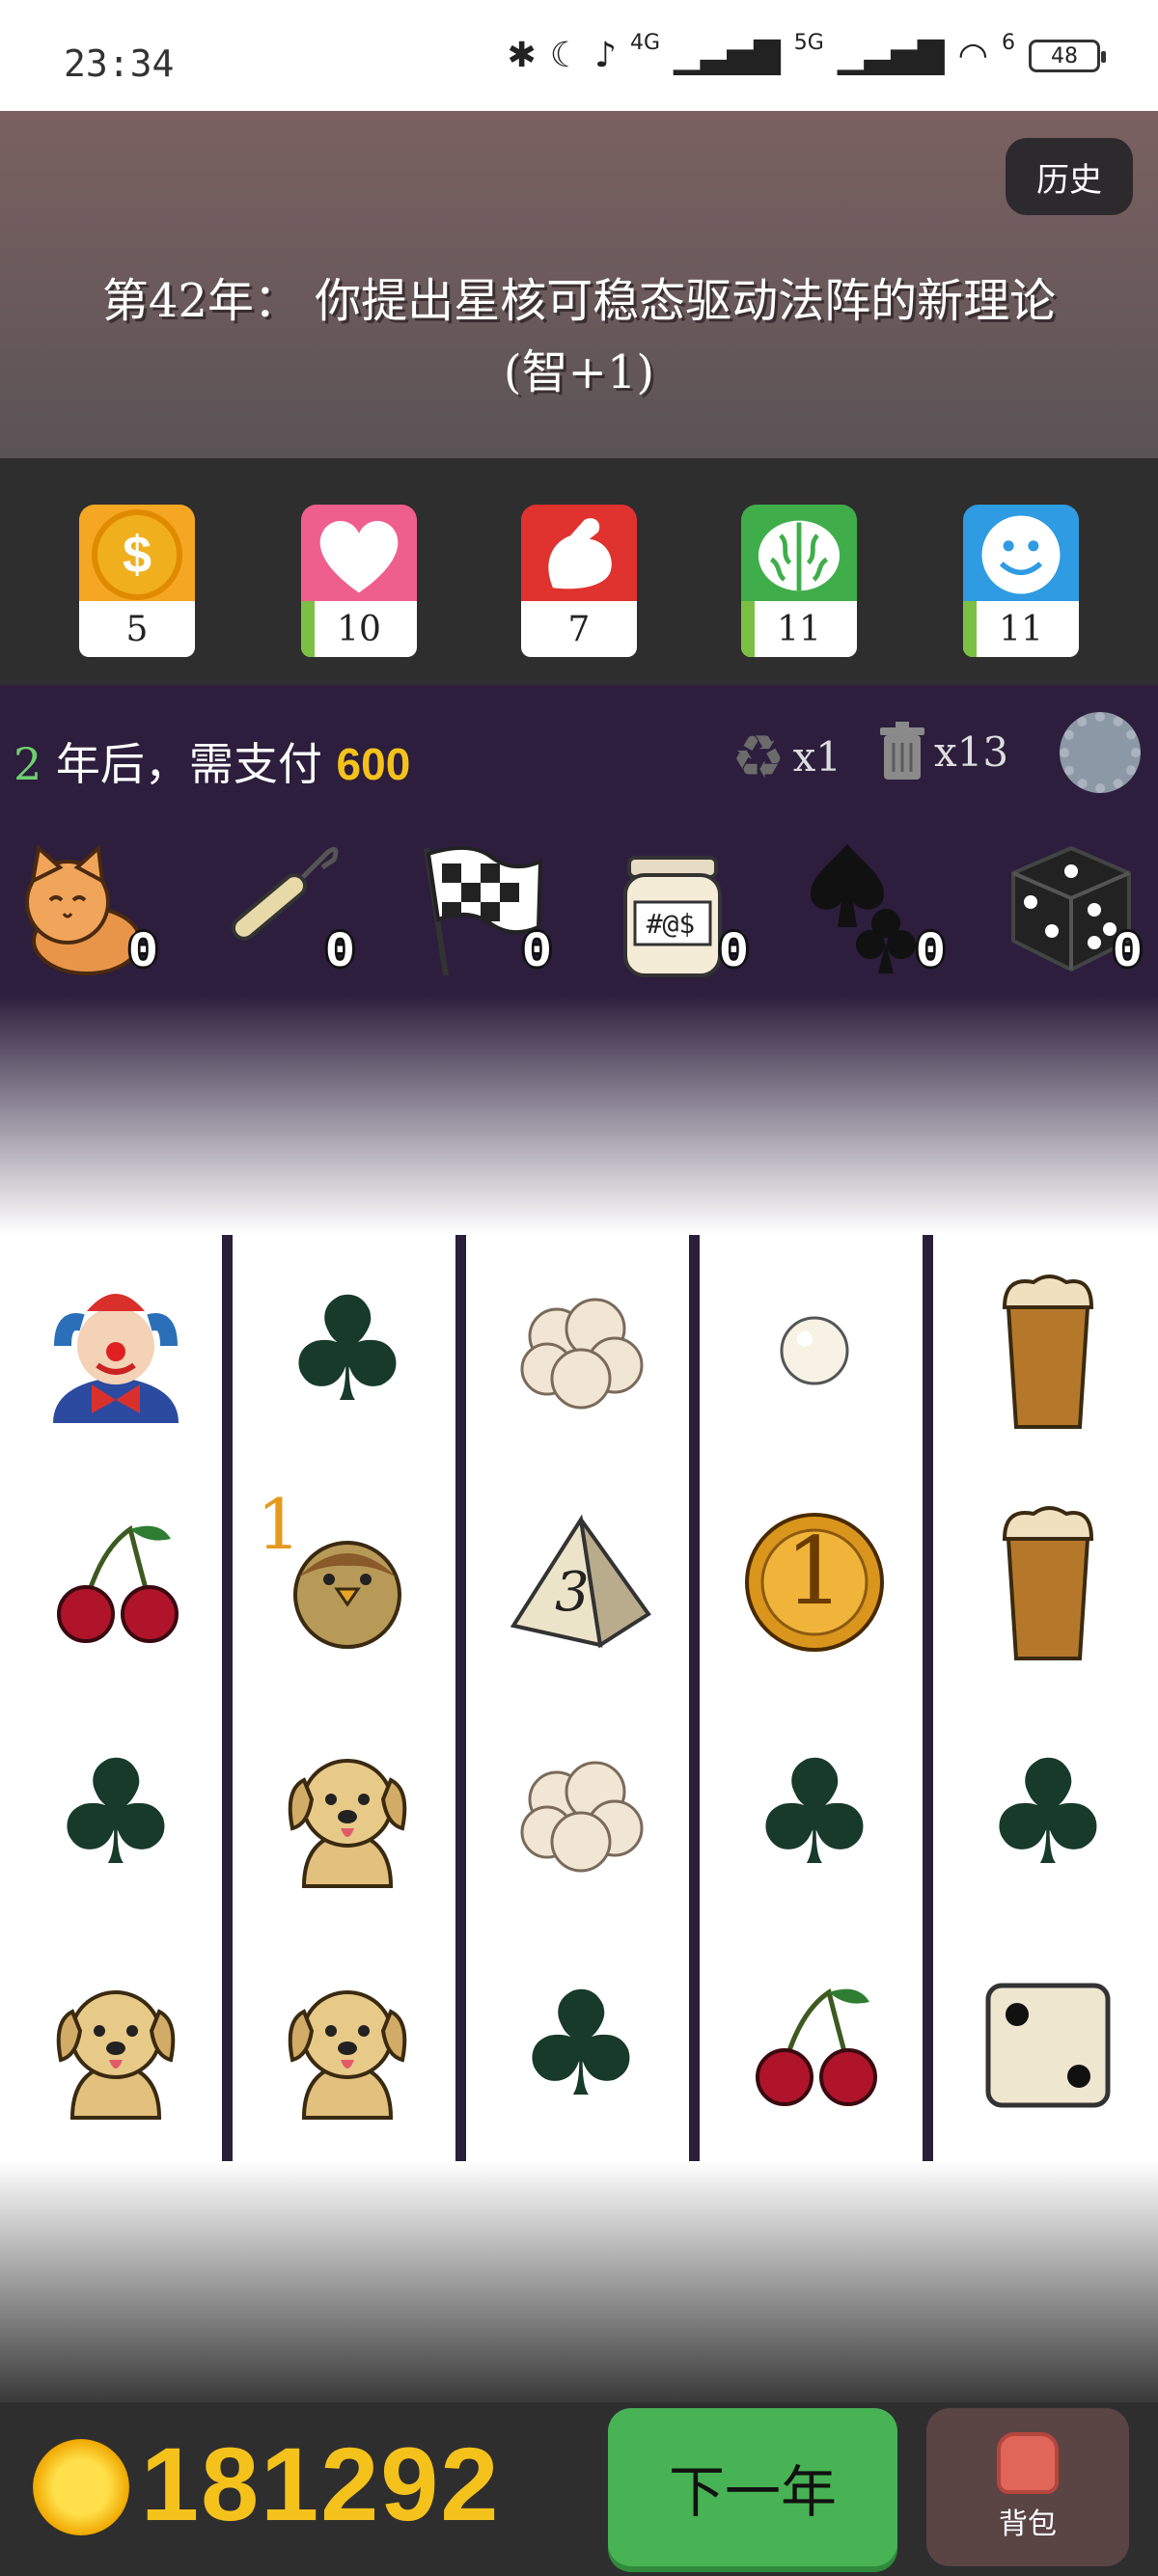 The image size is (1158, 2576). Describe the element at coordinates (874, 912) in the screenshot. I see `item-card-suits: 0` at that location.